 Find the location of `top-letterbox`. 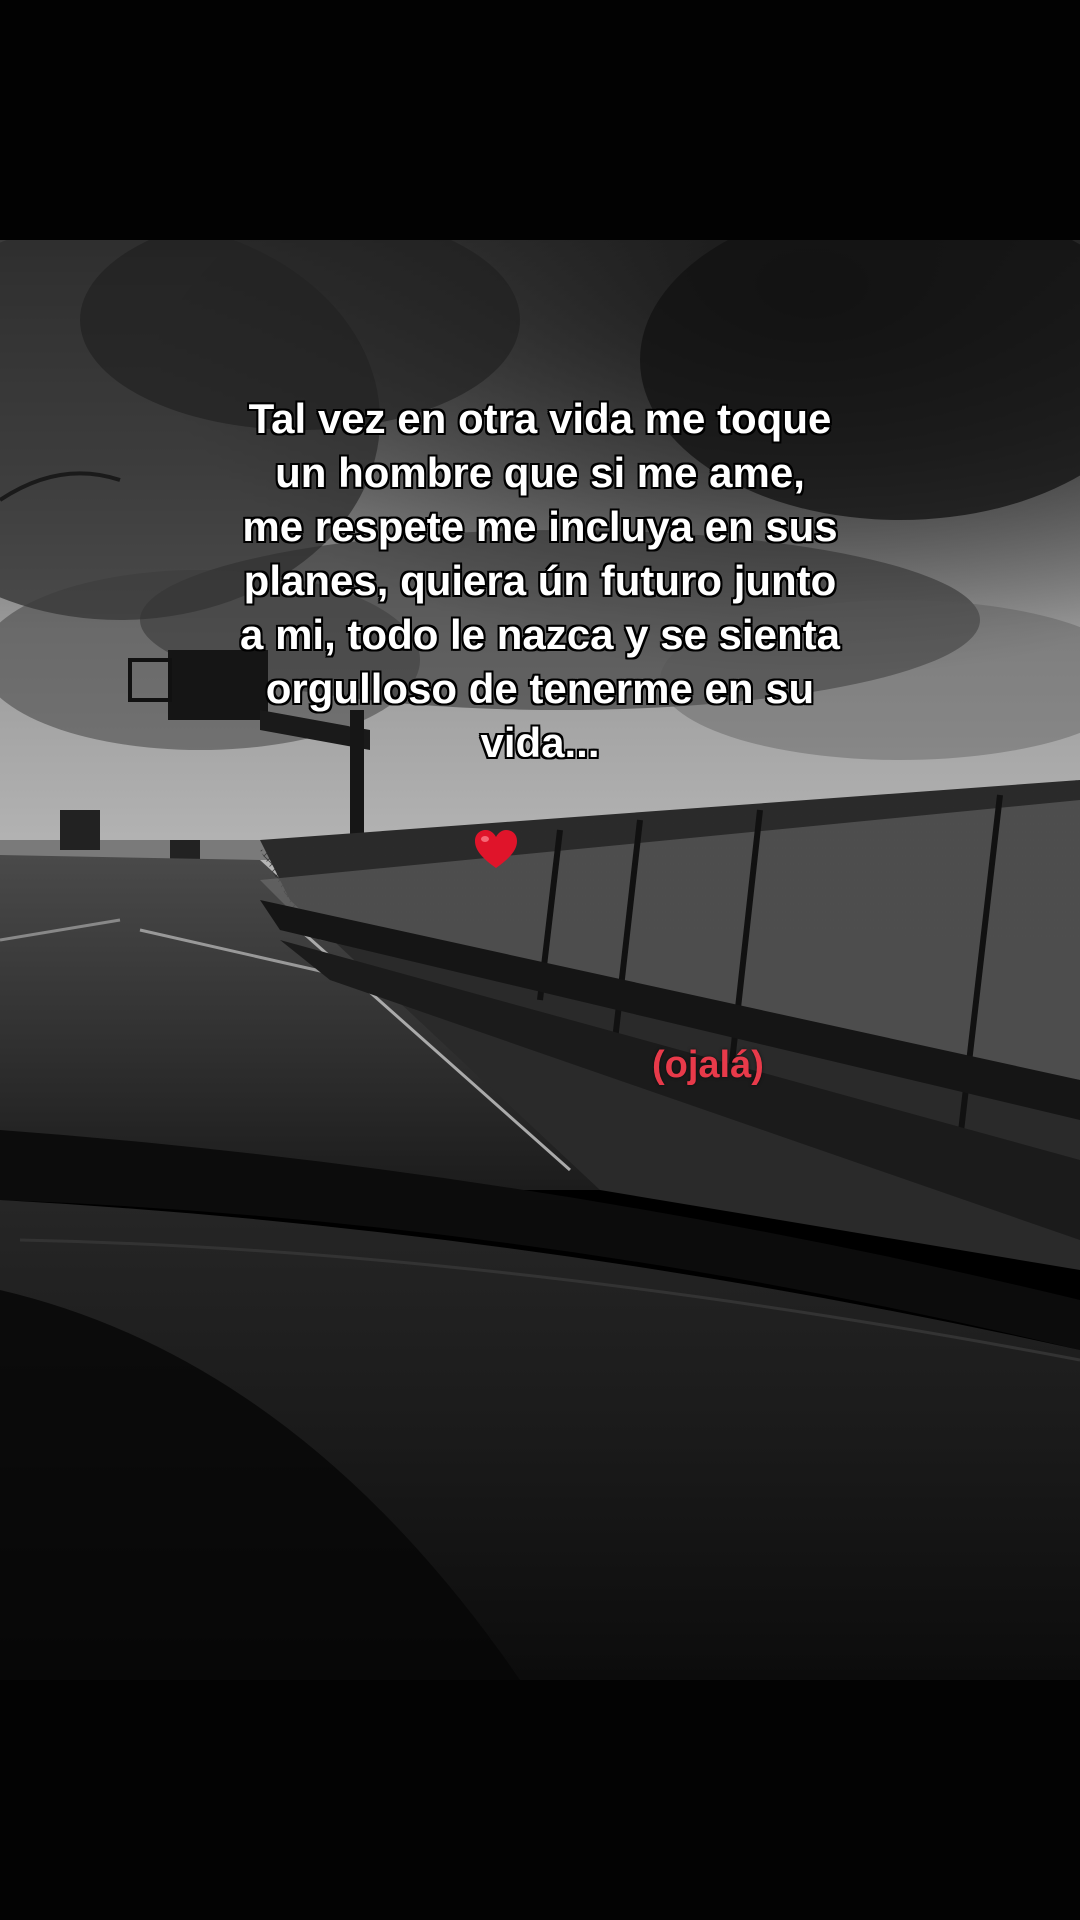

top-letterbox is located at coordinates (540, 120).